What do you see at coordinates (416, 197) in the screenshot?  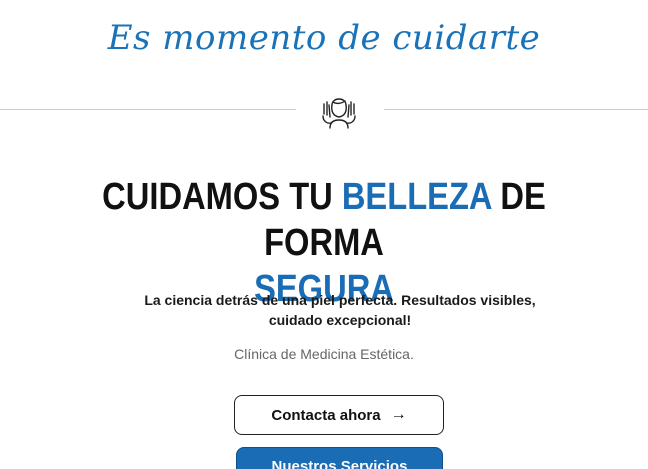 I see `headline-accent1: BELLEZA` at bounding box center [416, 197].